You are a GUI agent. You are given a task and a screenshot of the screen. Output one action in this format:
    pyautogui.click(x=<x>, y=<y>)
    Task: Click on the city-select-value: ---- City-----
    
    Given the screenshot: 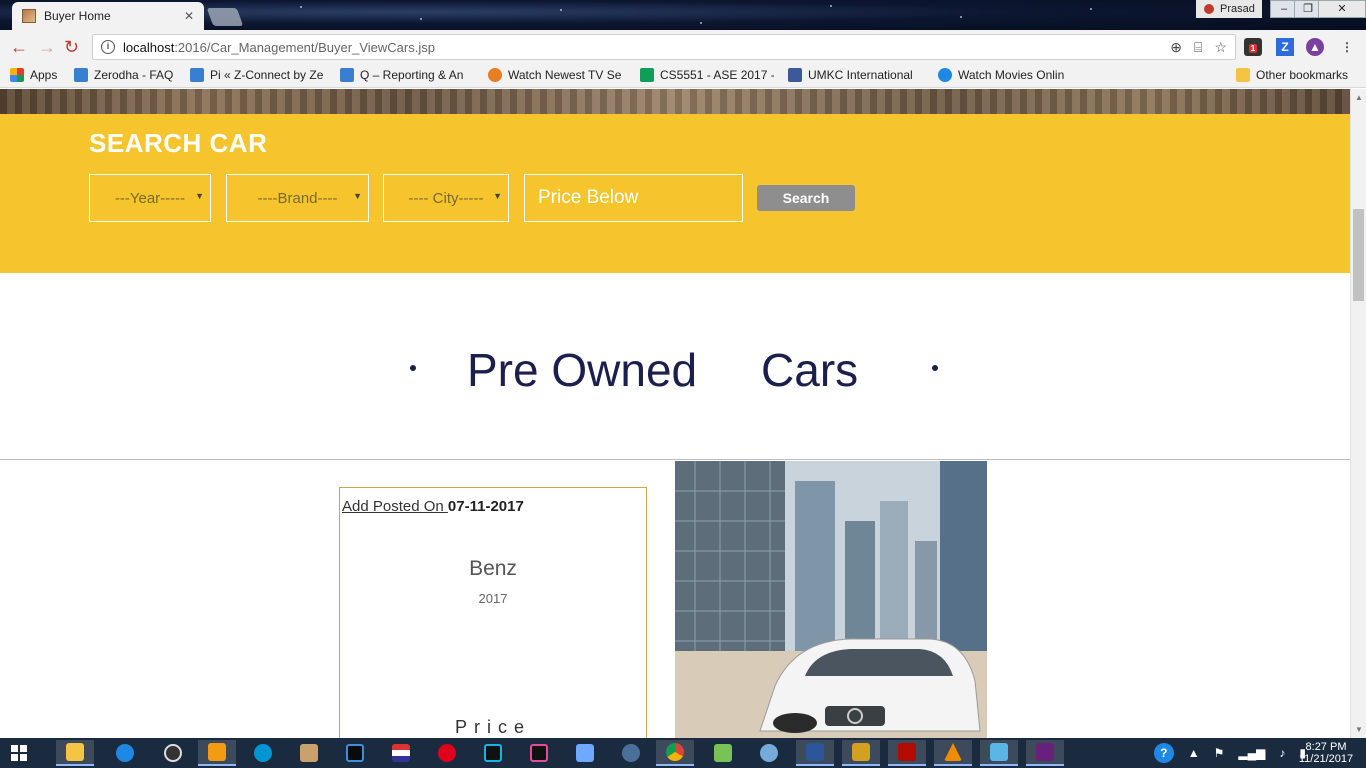 What is the action you would take?
    pyautogui.click(x=446, y=198)
    